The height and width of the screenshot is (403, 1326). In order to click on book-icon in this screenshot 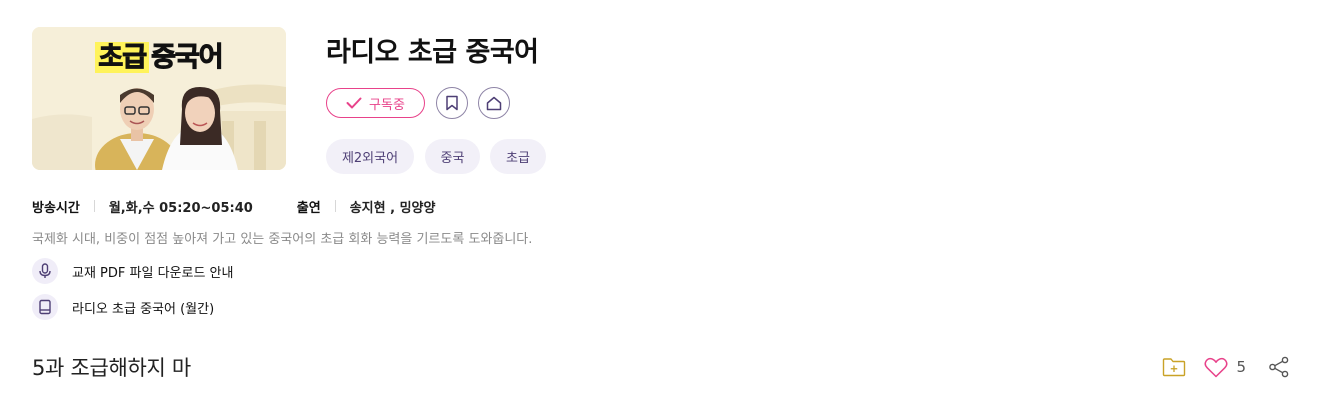, I will do `click(45, 307)`.